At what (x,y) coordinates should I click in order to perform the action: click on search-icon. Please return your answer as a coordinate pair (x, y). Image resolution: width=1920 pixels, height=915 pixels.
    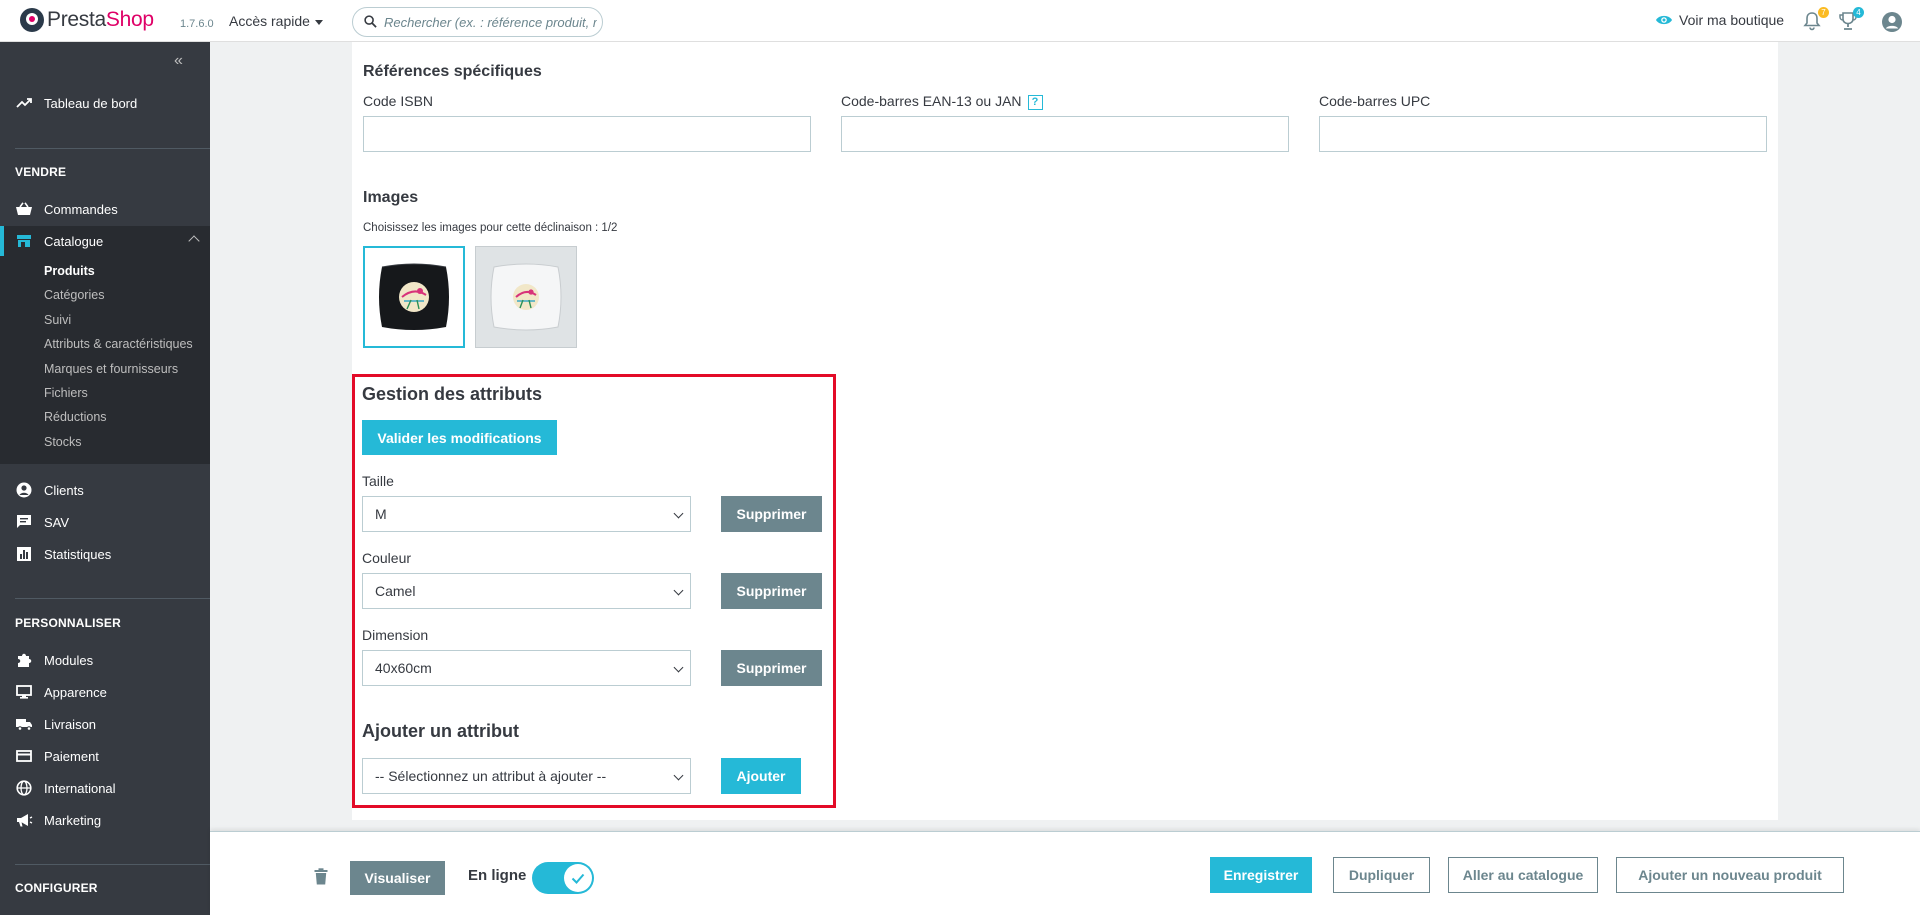
    Looking at the image, I should click on (370, 21).